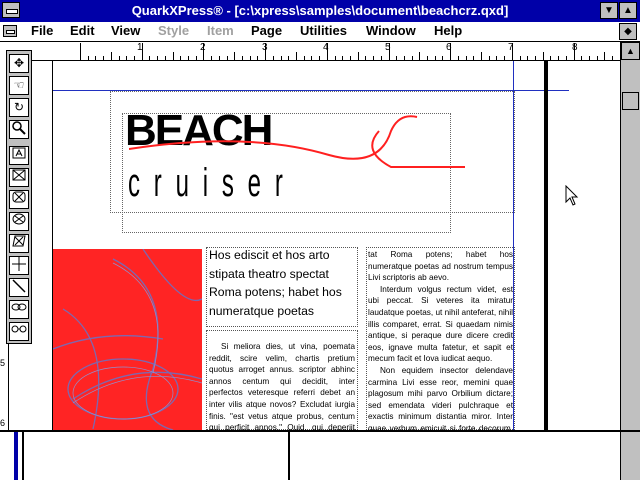 The image size is (640, 482). What do you see at coordinates (174, 30) in the screenshot?
I see `menu-style: Style` at bounding box center [174, 30].